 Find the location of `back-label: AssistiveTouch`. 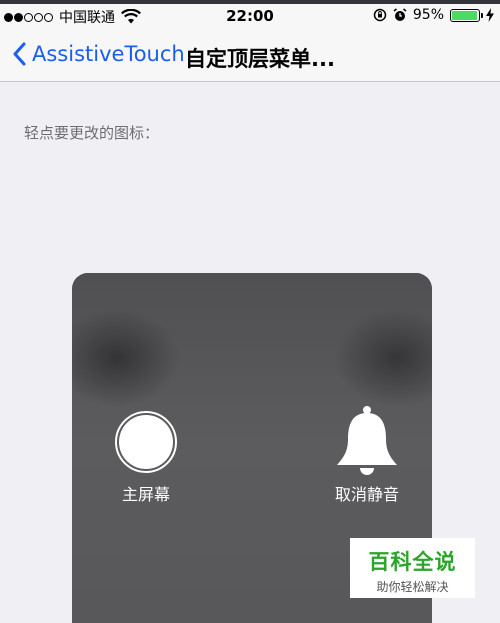

back-label: AssistiveTouch is located at coordinates (108, 54).